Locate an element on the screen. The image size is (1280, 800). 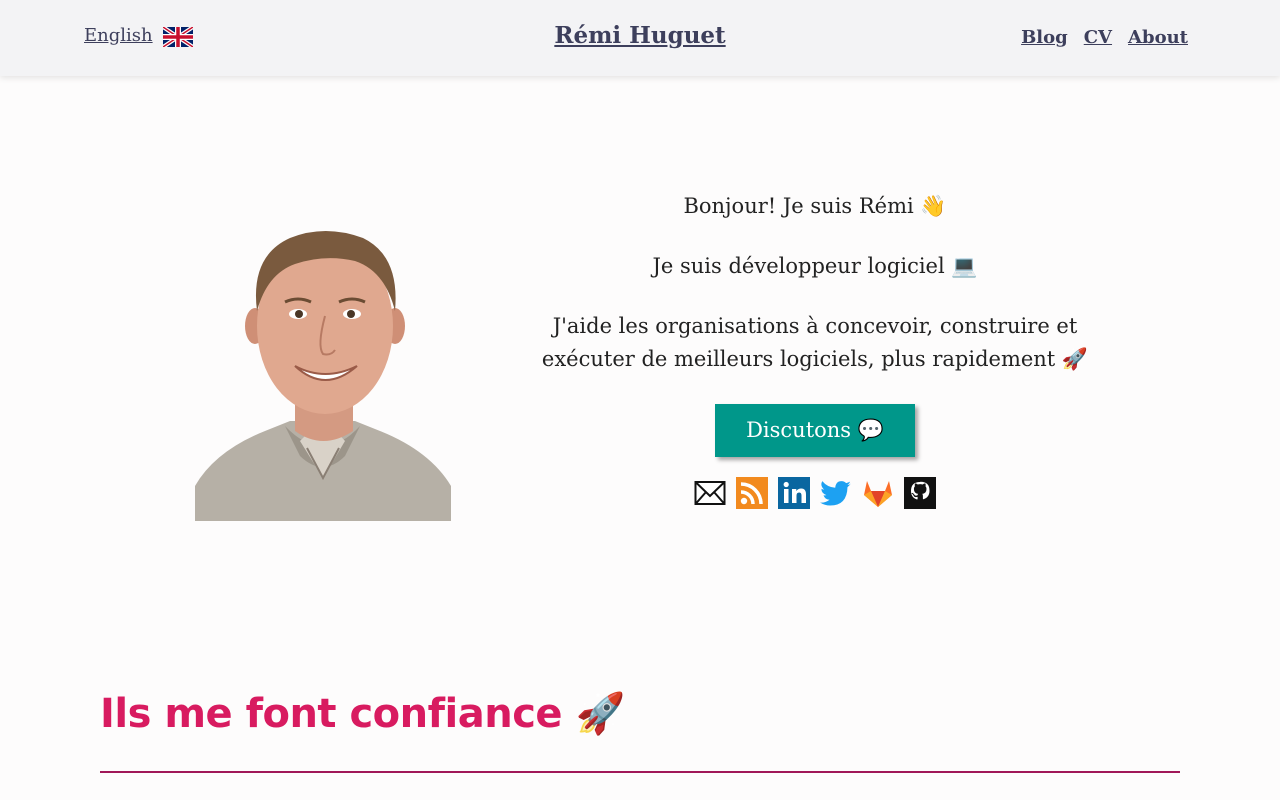
rss-icon is located at coordinates (752, 493).